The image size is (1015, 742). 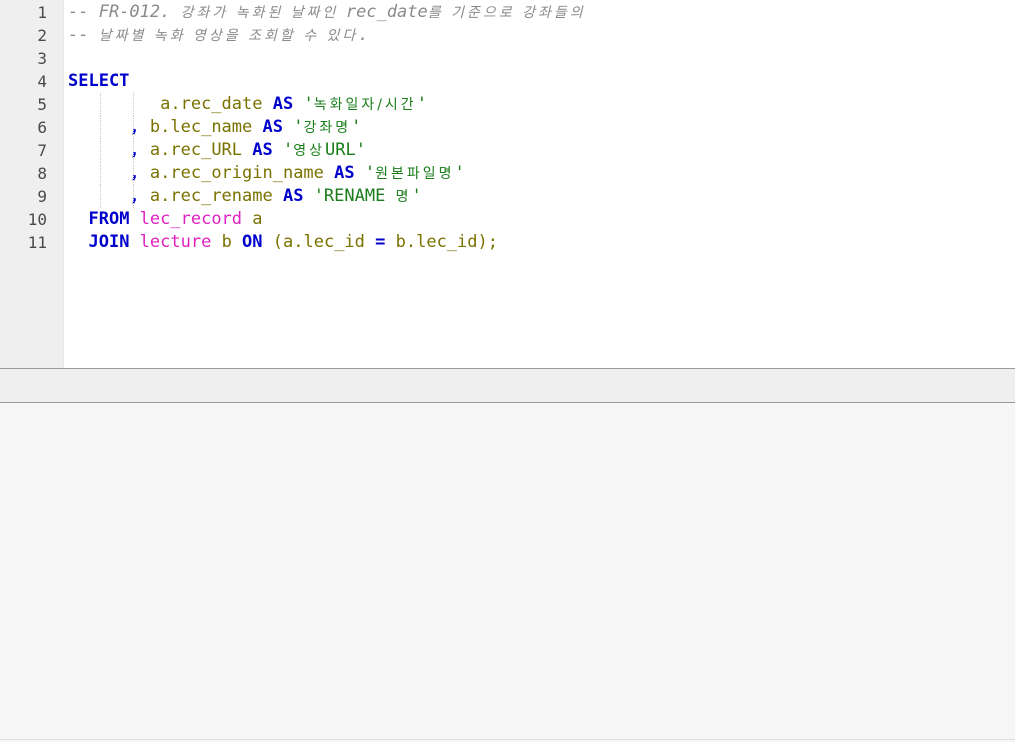 I want to click on code-token: a.rec_origin_name, so click(x=242, y=173).